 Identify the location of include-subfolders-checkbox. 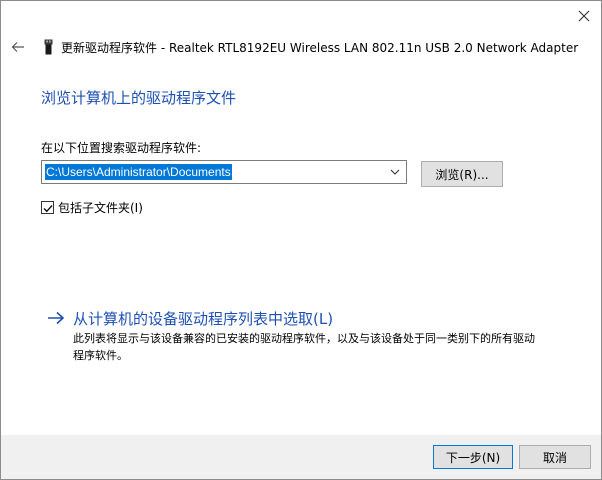
(47, 207).